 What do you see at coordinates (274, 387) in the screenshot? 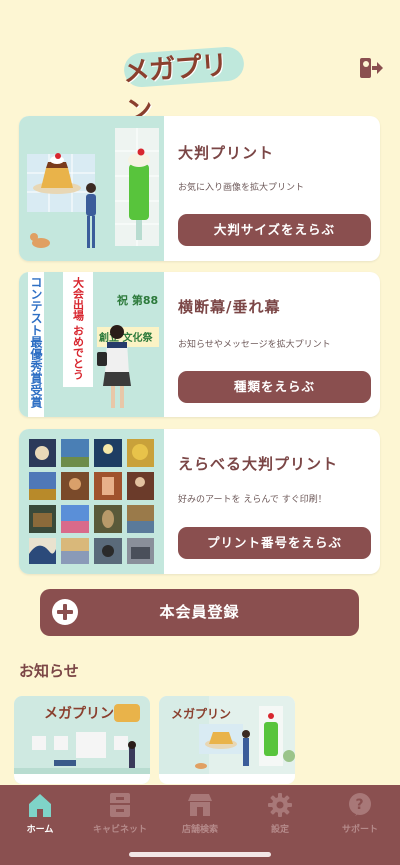
I see `choose-type-button: 種類をえらぶ` at bounding box center [274, 387].